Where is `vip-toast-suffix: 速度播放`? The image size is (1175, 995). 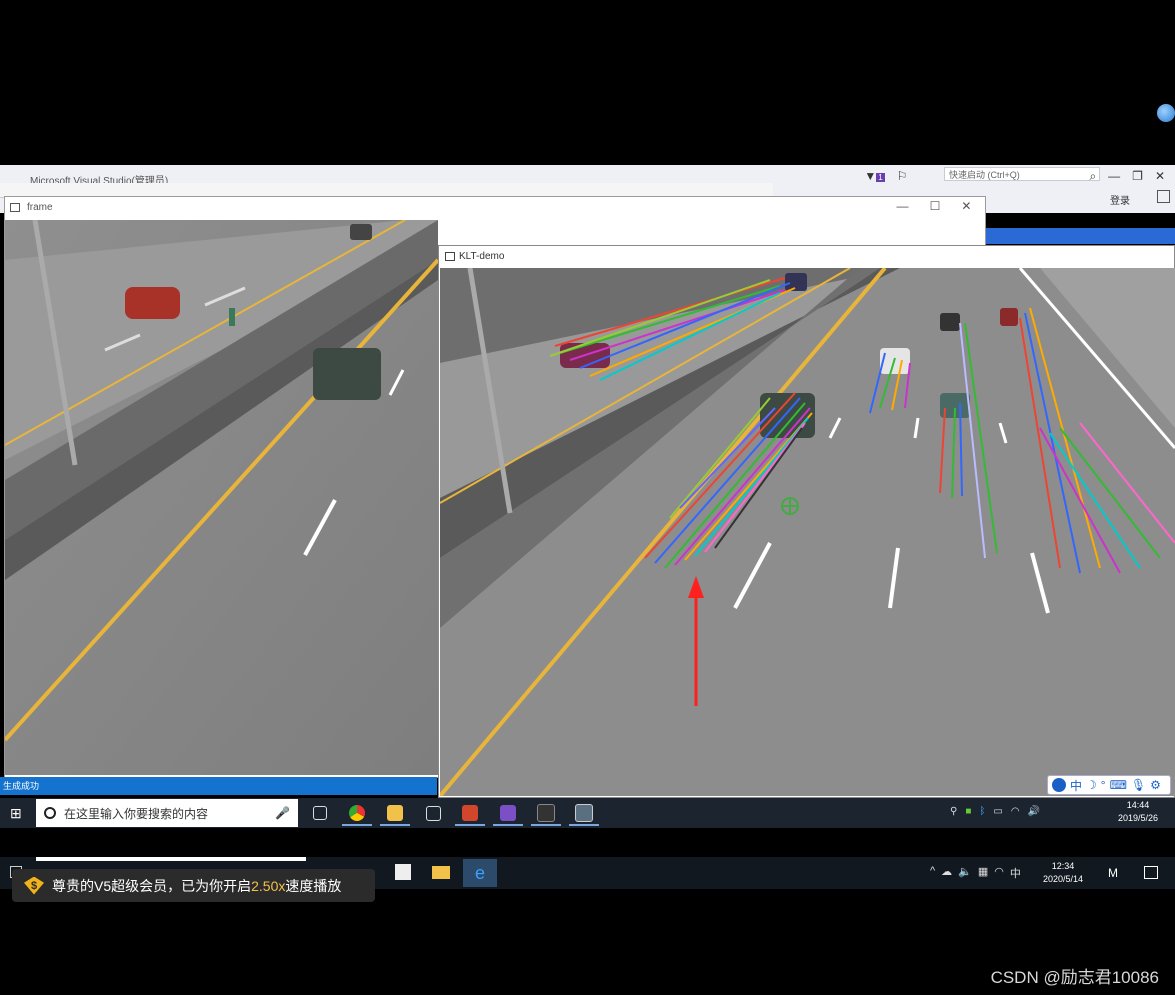
vip-toast-suffix: 速度播放 is located at coordinates (313, 885).